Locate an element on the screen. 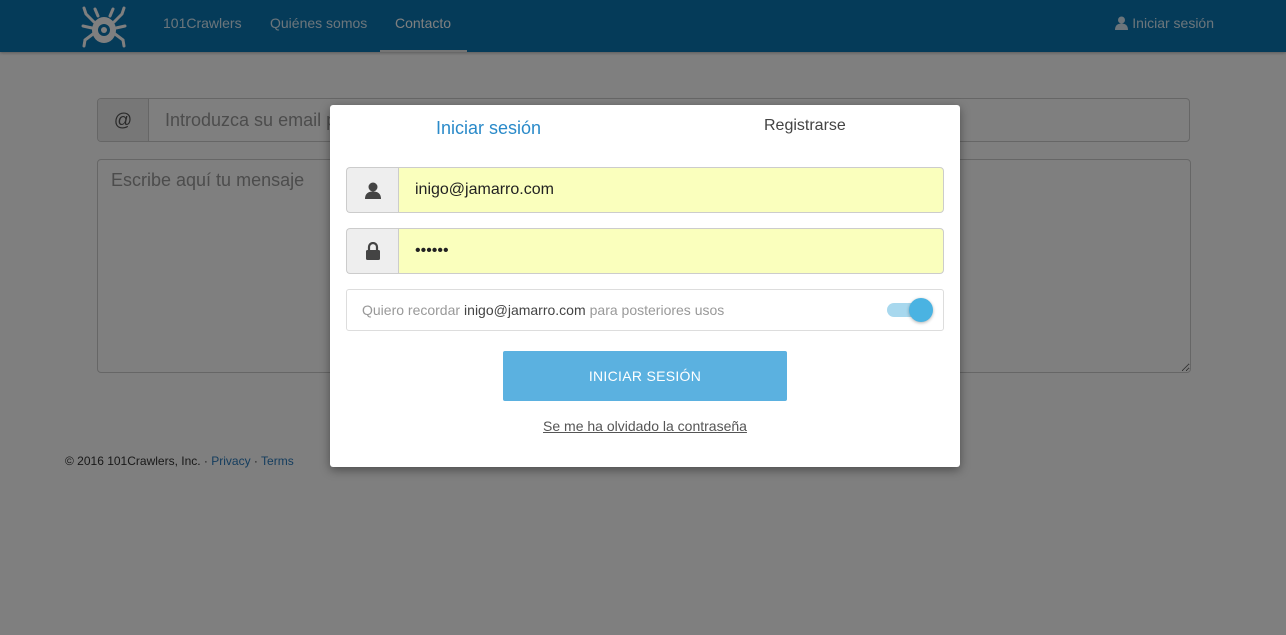 Image resolution: width=1286 pixels, height=635 pixels. login-submit-button: INICIAR SESIÓN is located at coordinates (645, 376).